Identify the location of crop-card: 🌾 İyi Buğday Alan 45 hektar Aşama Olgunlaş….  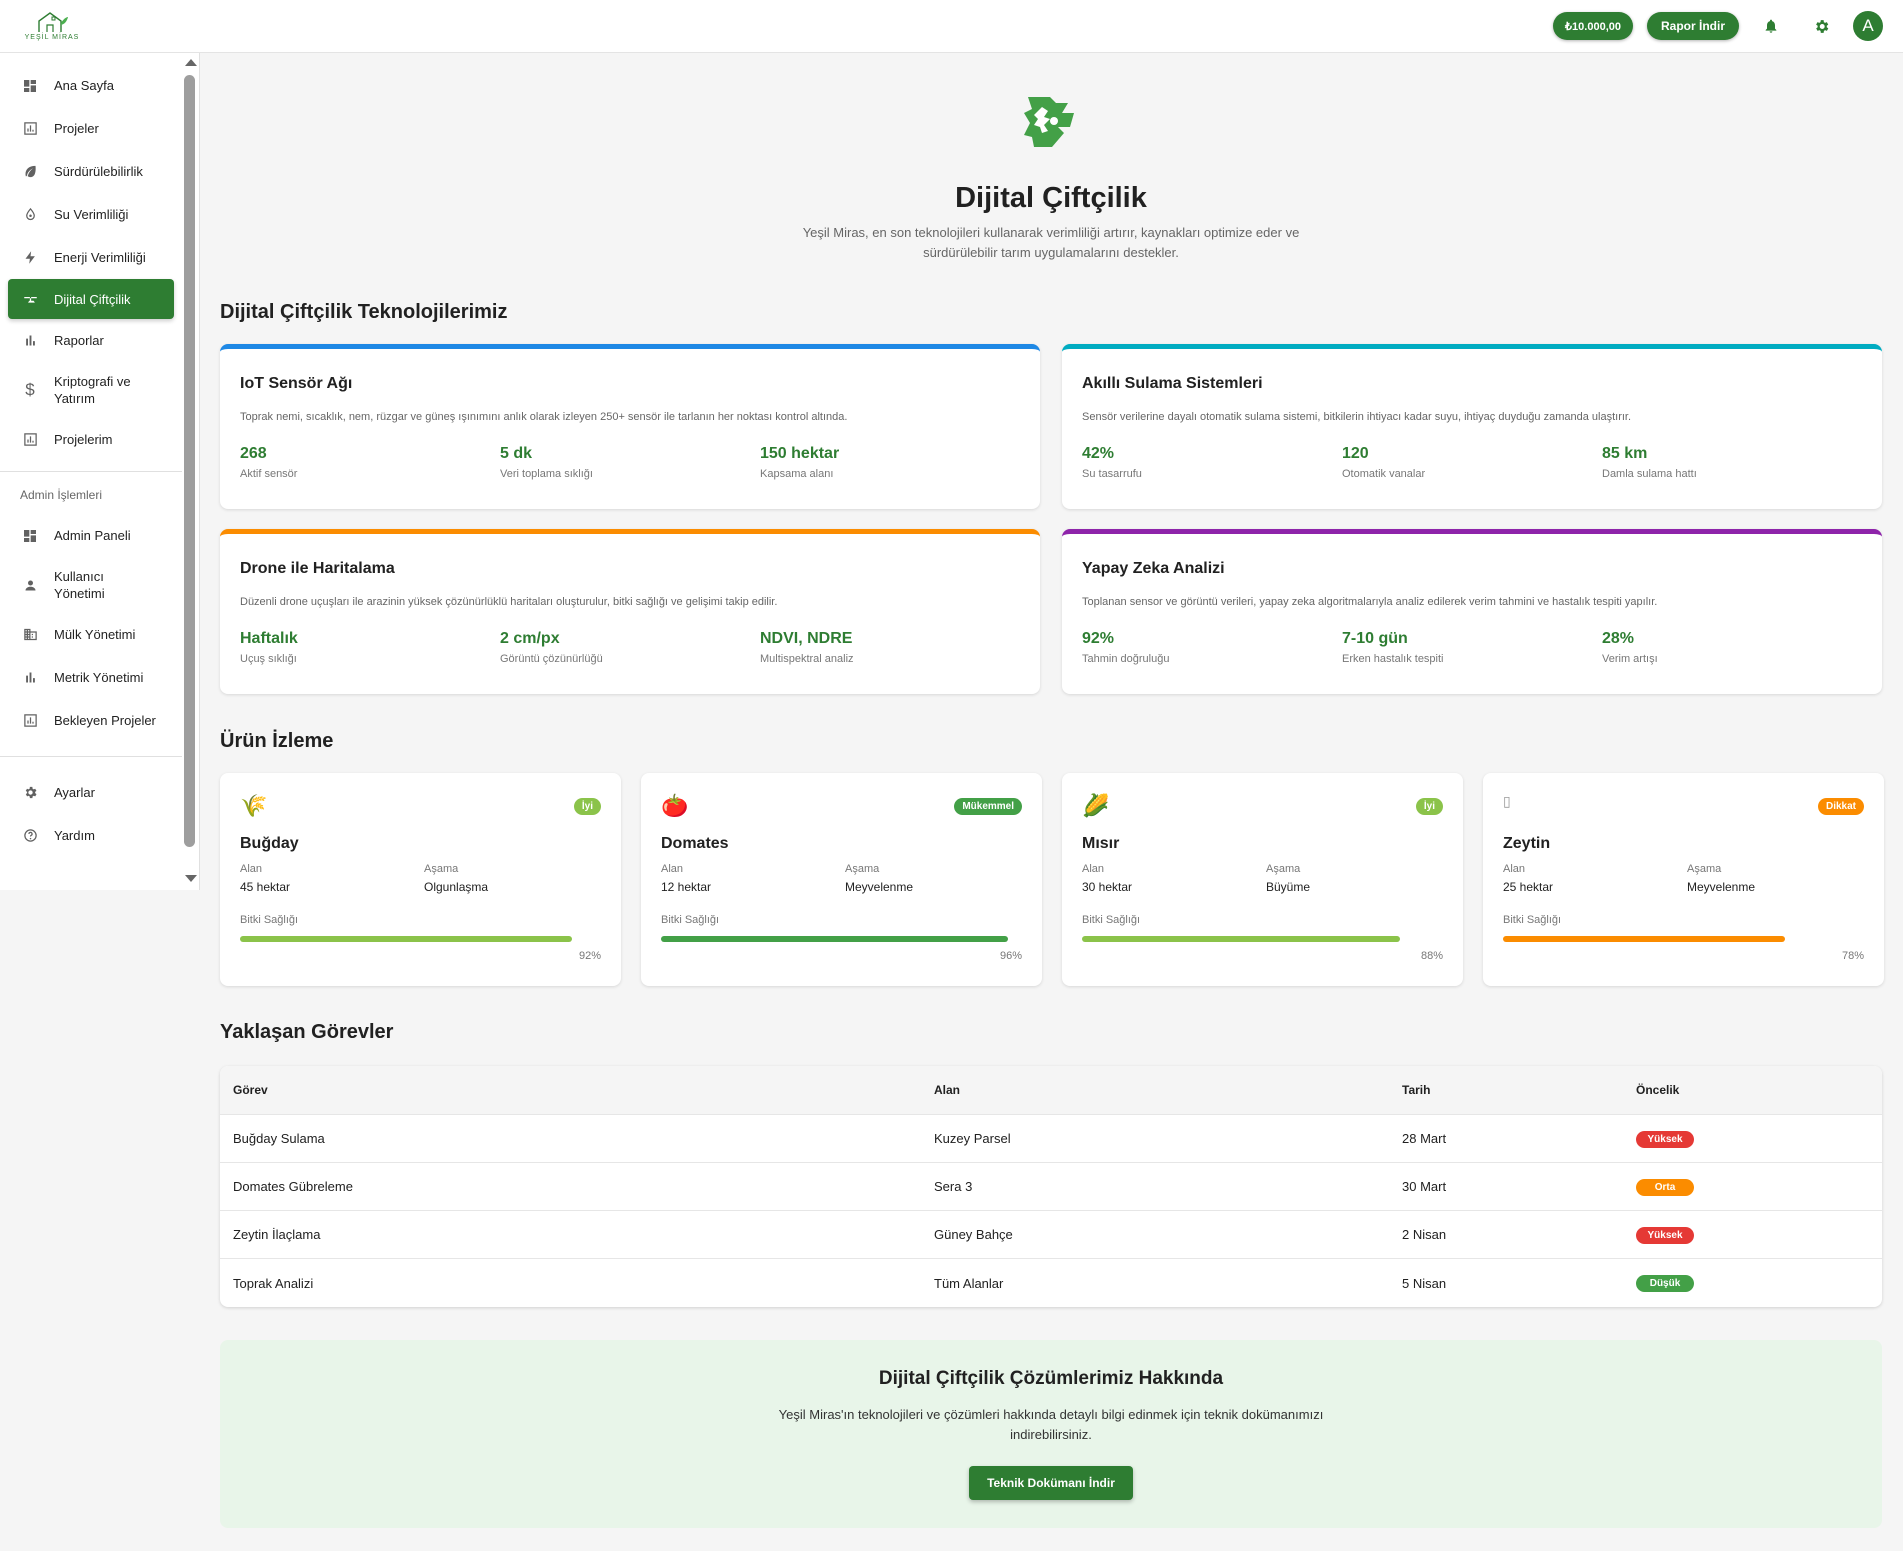
(420, 879).